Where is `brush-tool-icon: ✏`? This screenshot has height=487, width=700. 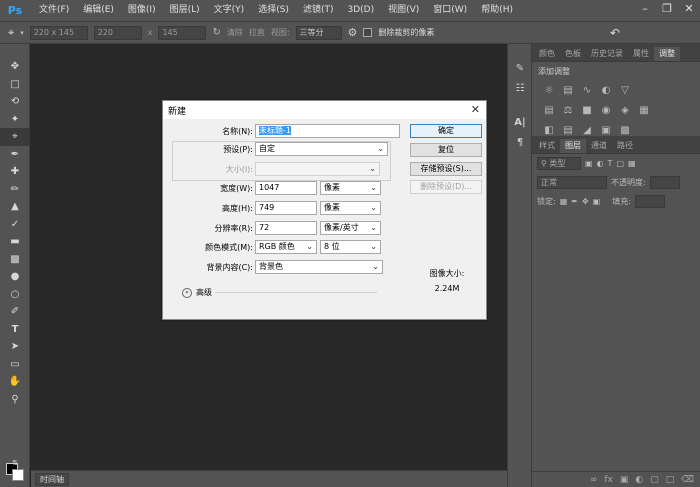
brush-tool-icon: ✏ is located at coordinates (15, 190).